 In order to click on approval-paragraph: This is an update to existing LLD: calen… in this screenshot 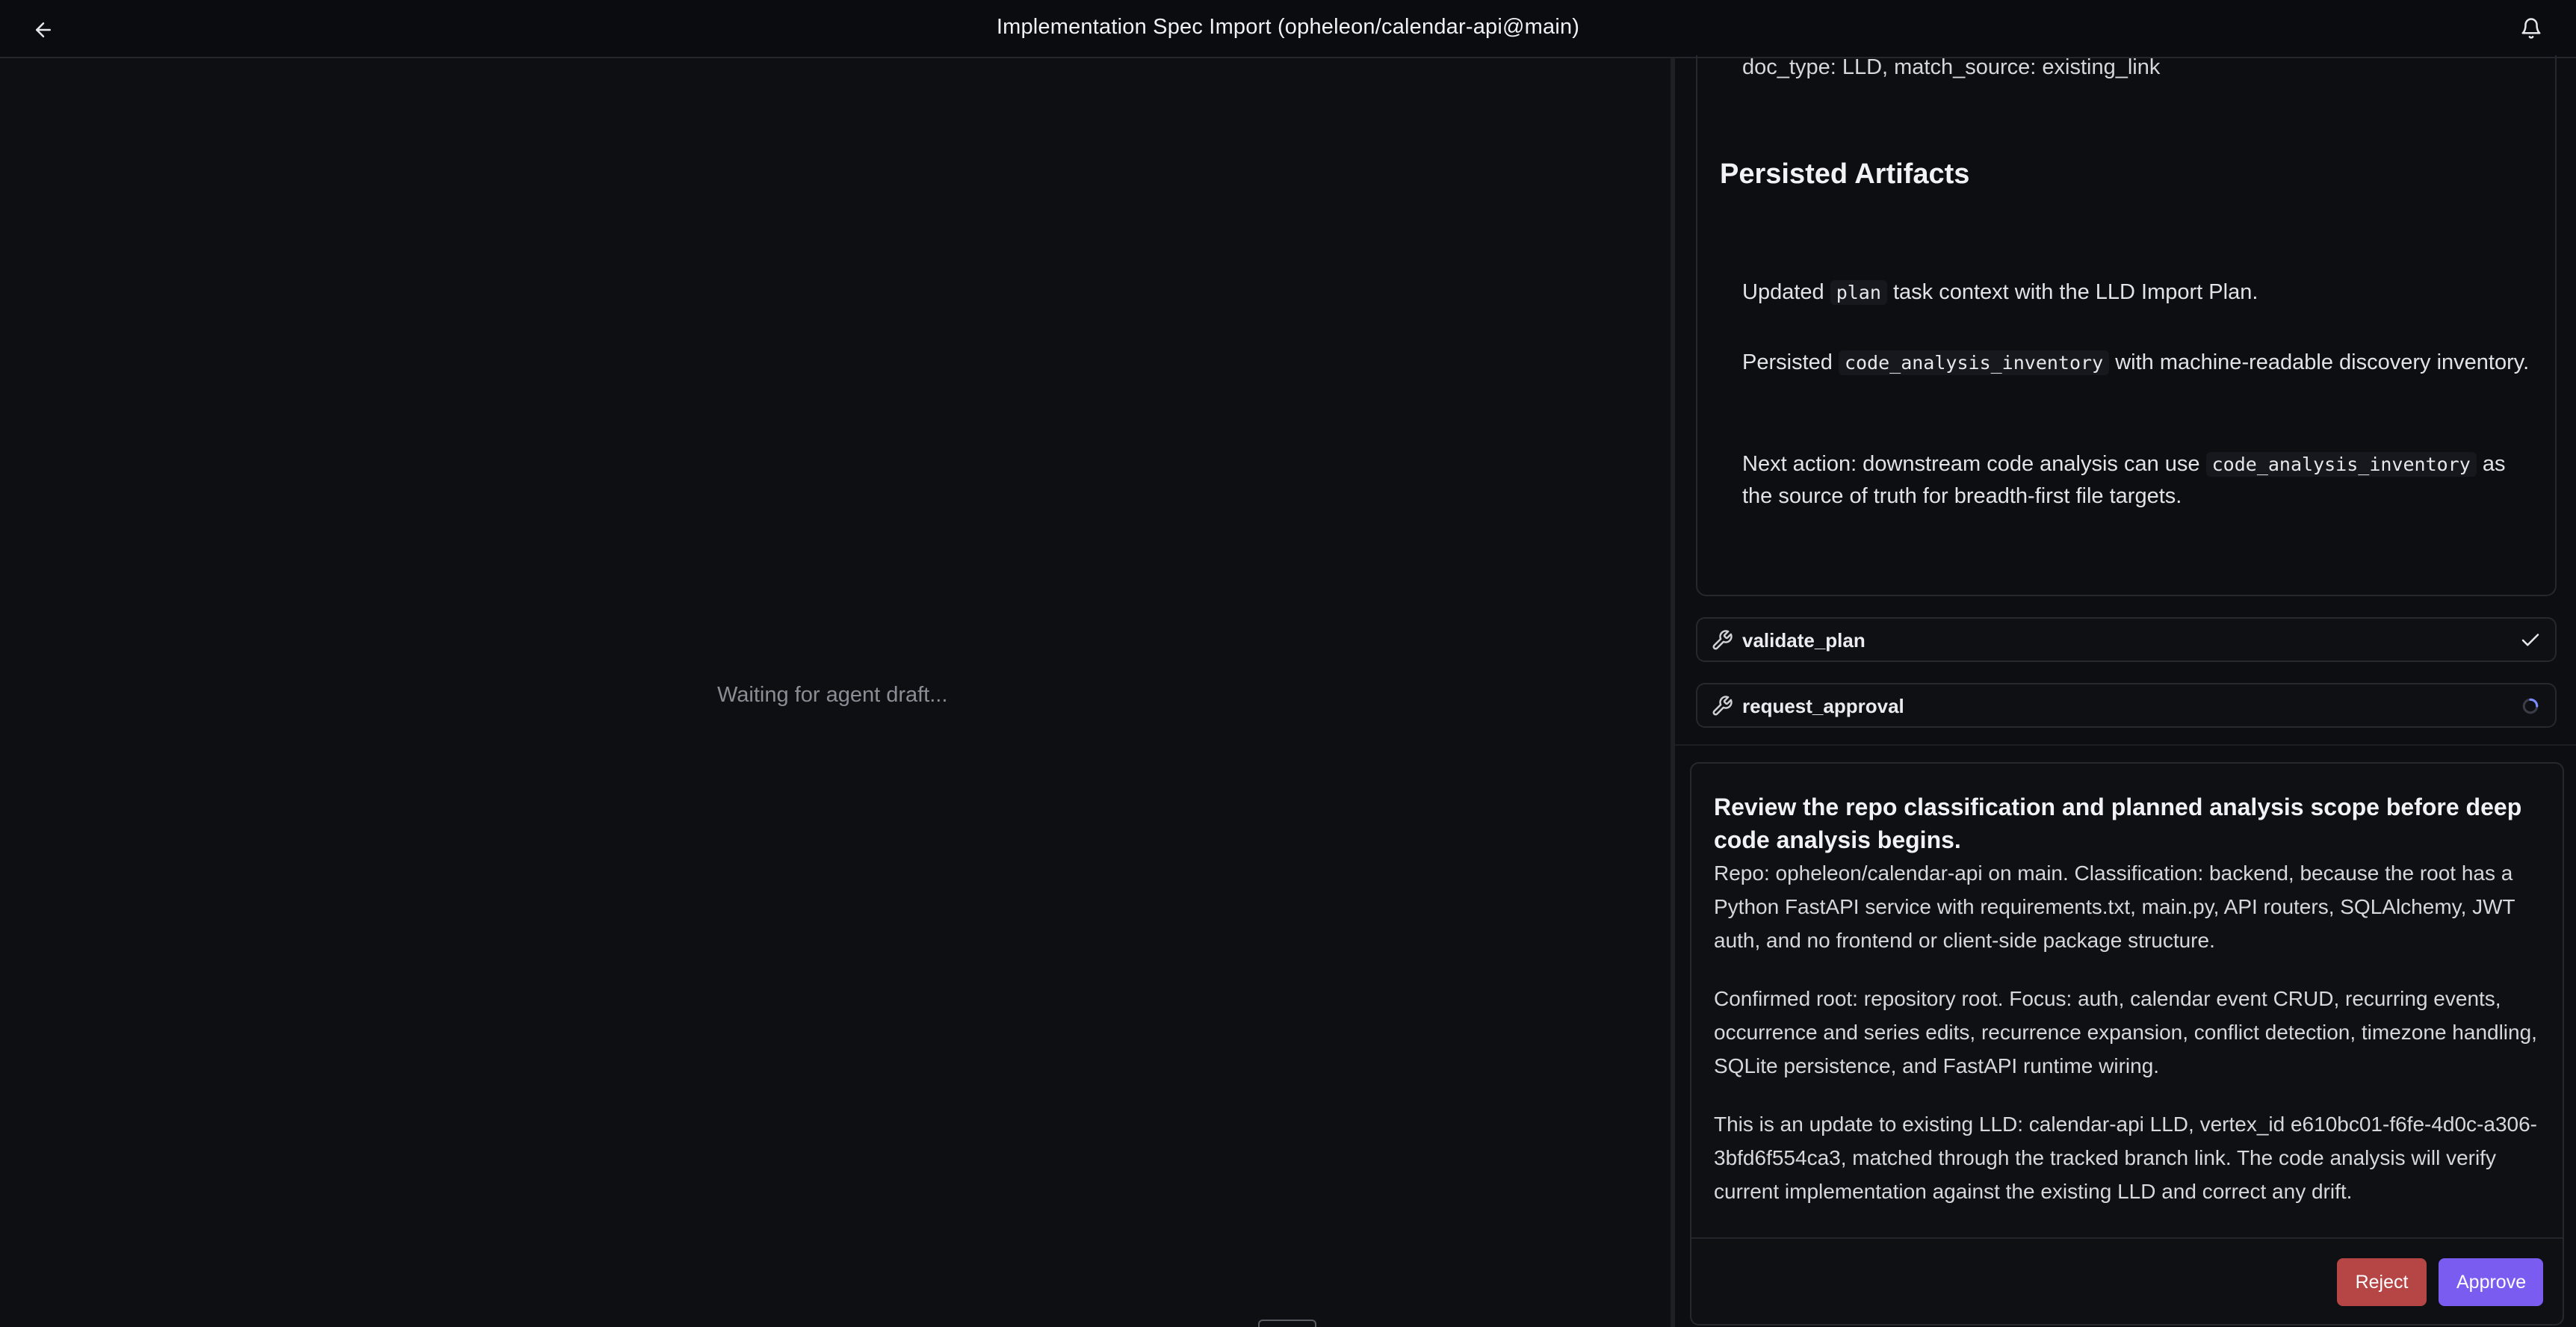, I will do `click(2125, 1158)`.